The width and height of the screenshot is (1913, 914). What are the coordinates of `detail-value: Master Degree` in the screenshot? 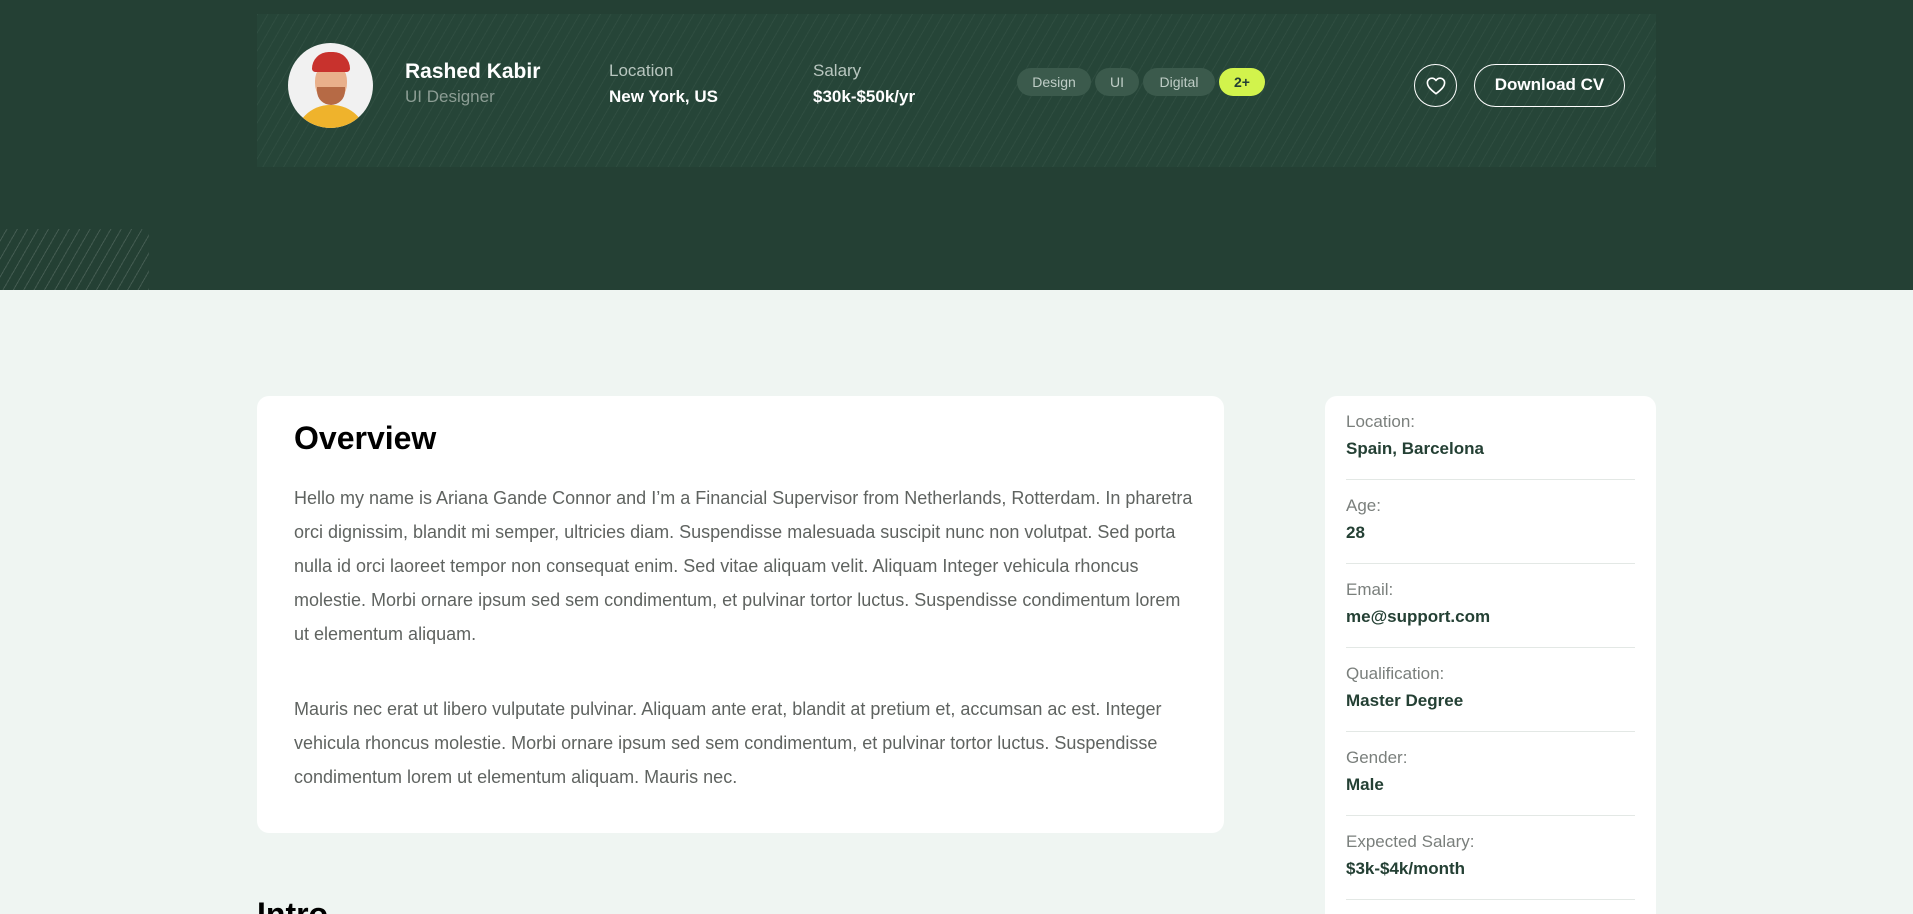 It's located at (1405, 700).